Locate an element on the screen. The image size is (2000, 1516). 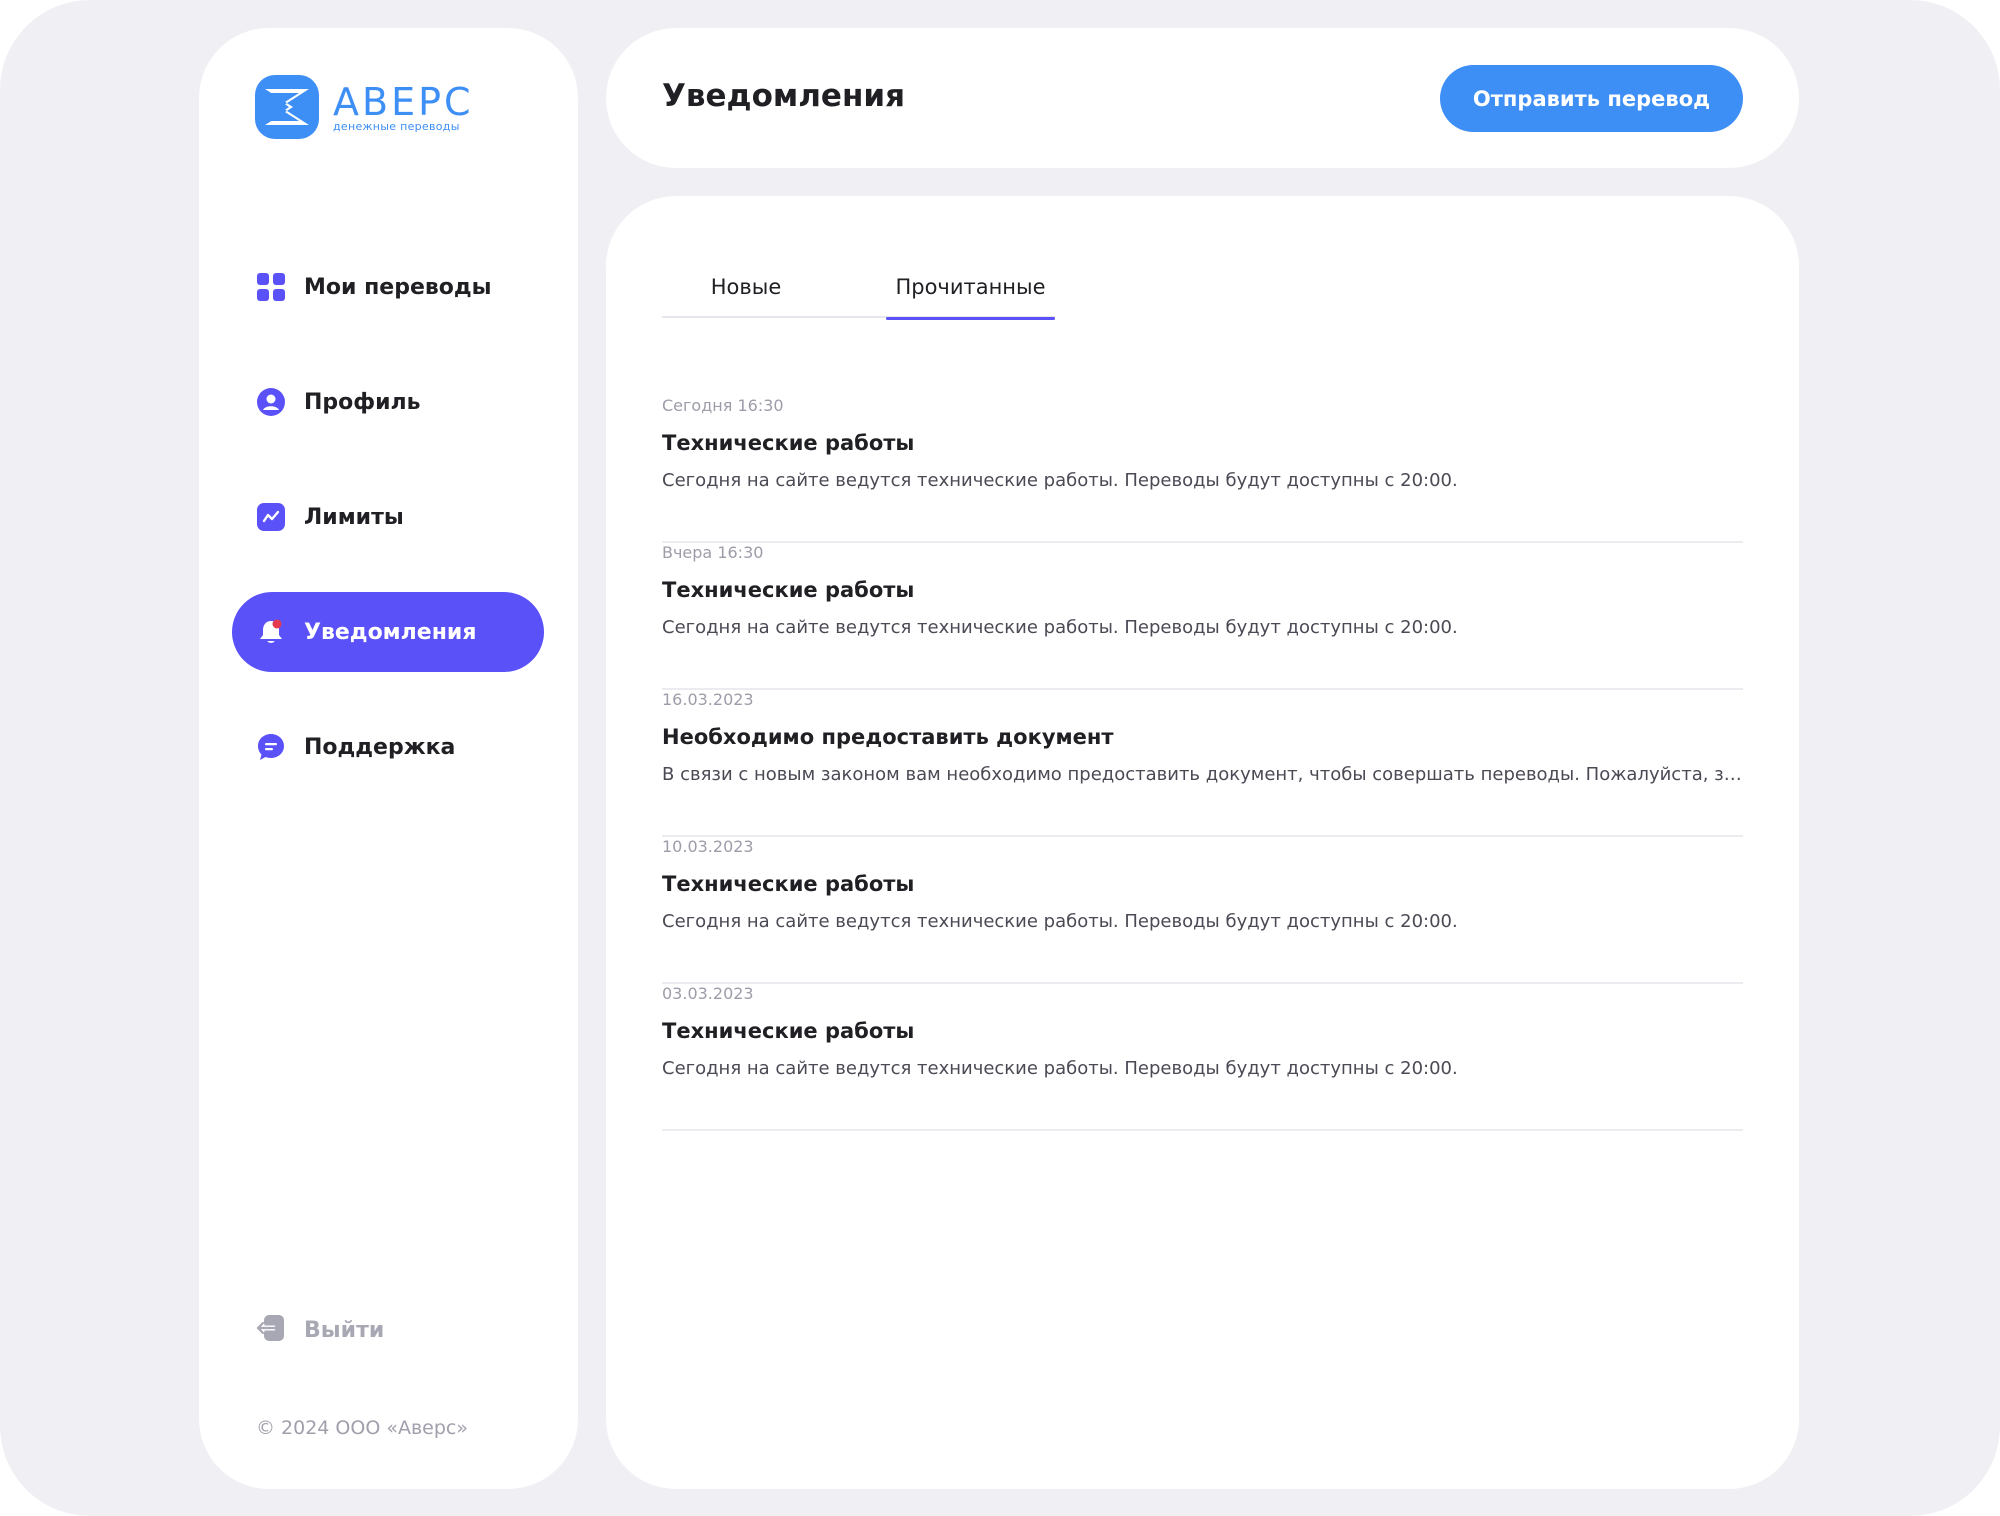
sidebar-item-label: Профиль is located at coordinates (362, 402).